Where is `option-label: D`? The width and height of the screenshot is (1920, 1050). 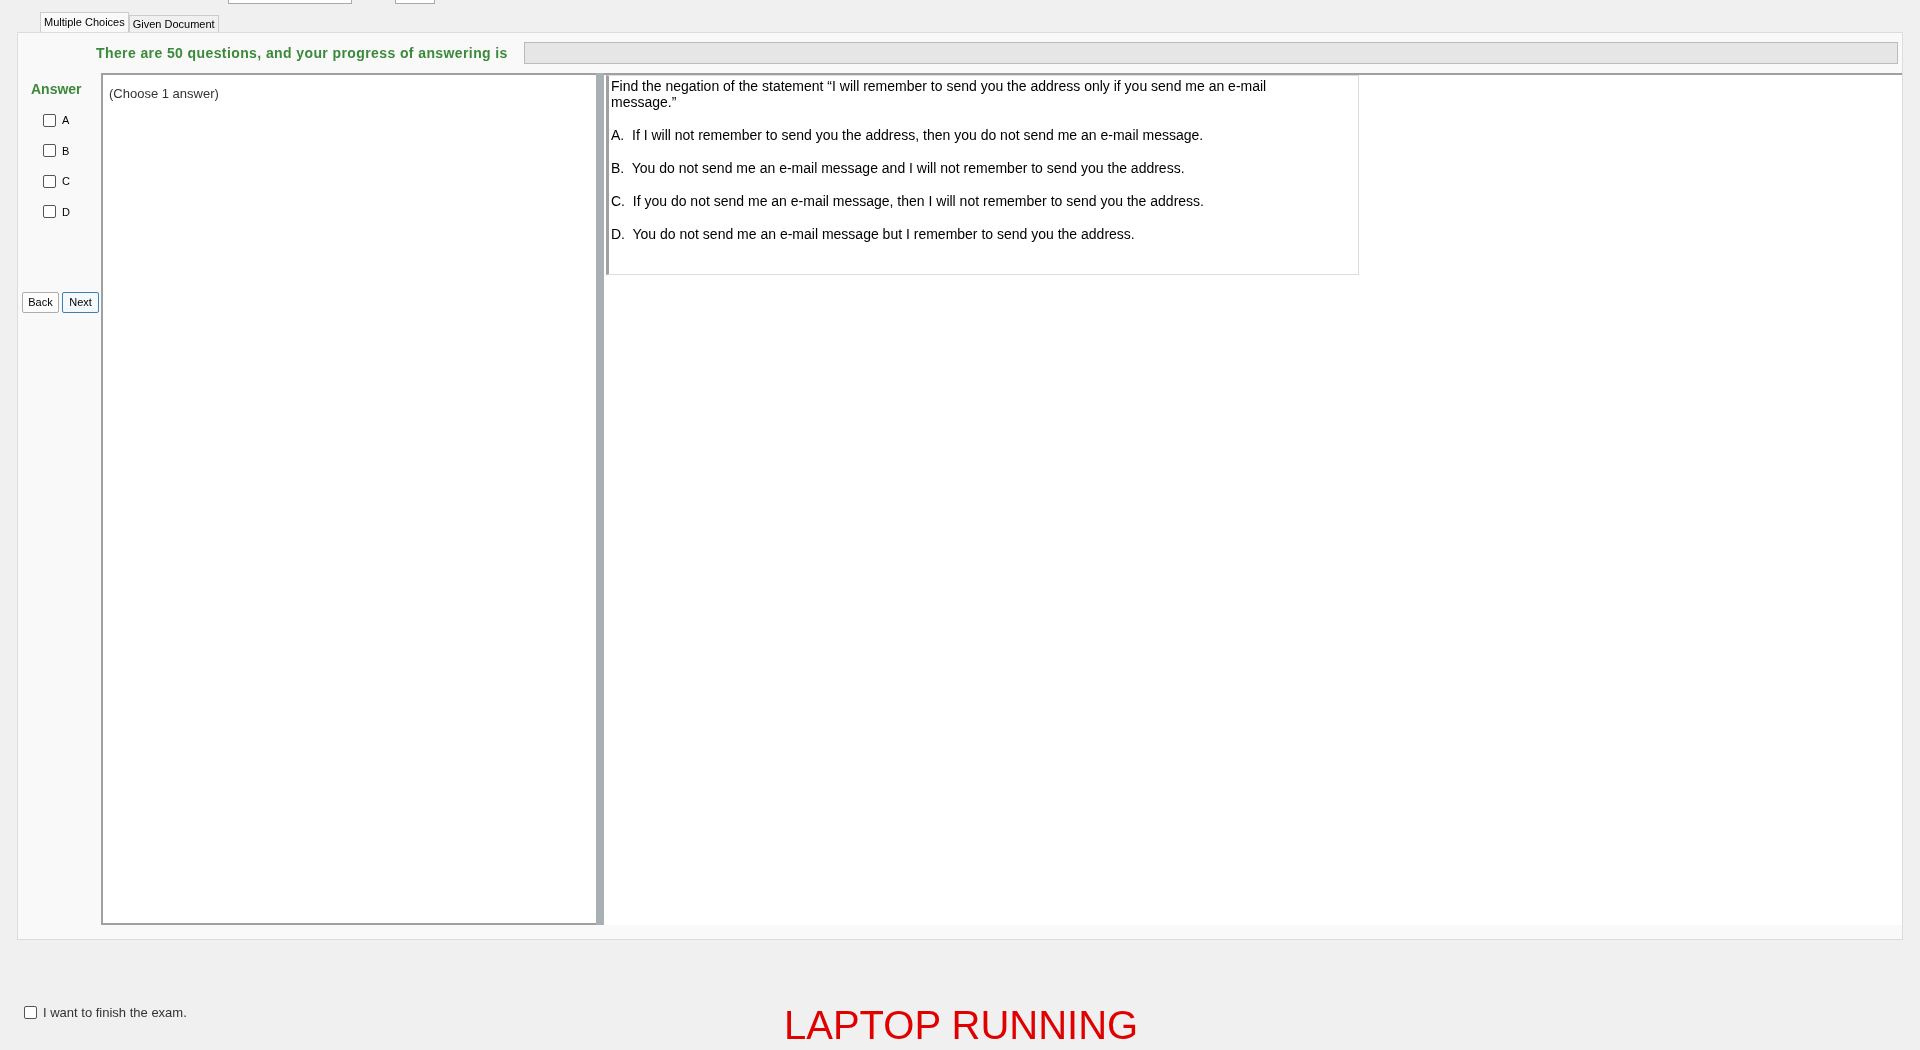
option-label: D is located at coordinates (66, 212).